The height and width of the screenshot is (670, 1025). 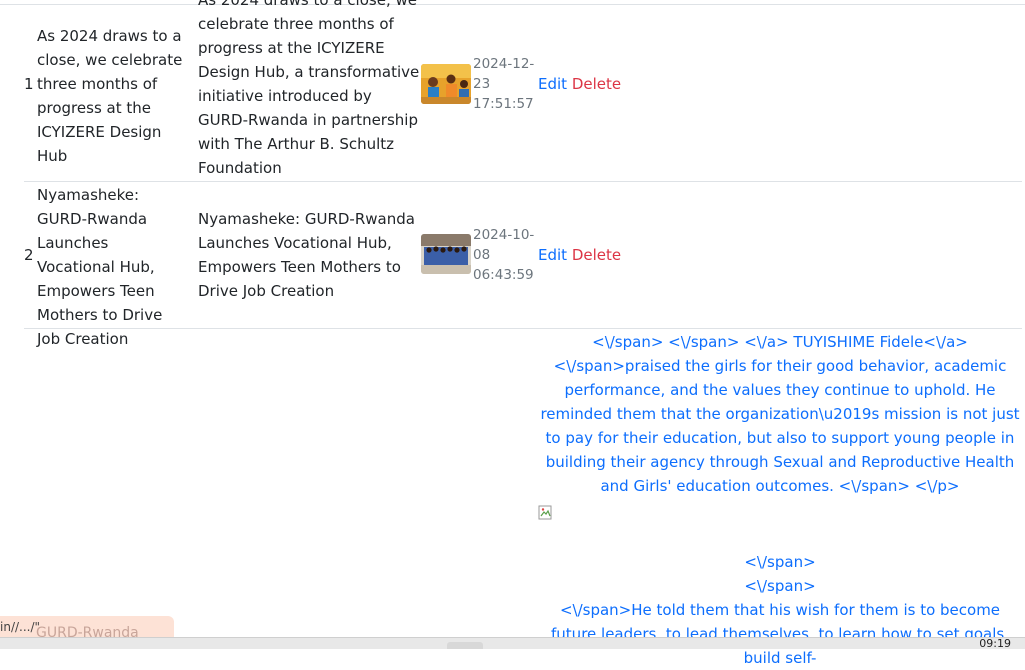 I want to click on row-index: 1, so click(x=29, y=84).